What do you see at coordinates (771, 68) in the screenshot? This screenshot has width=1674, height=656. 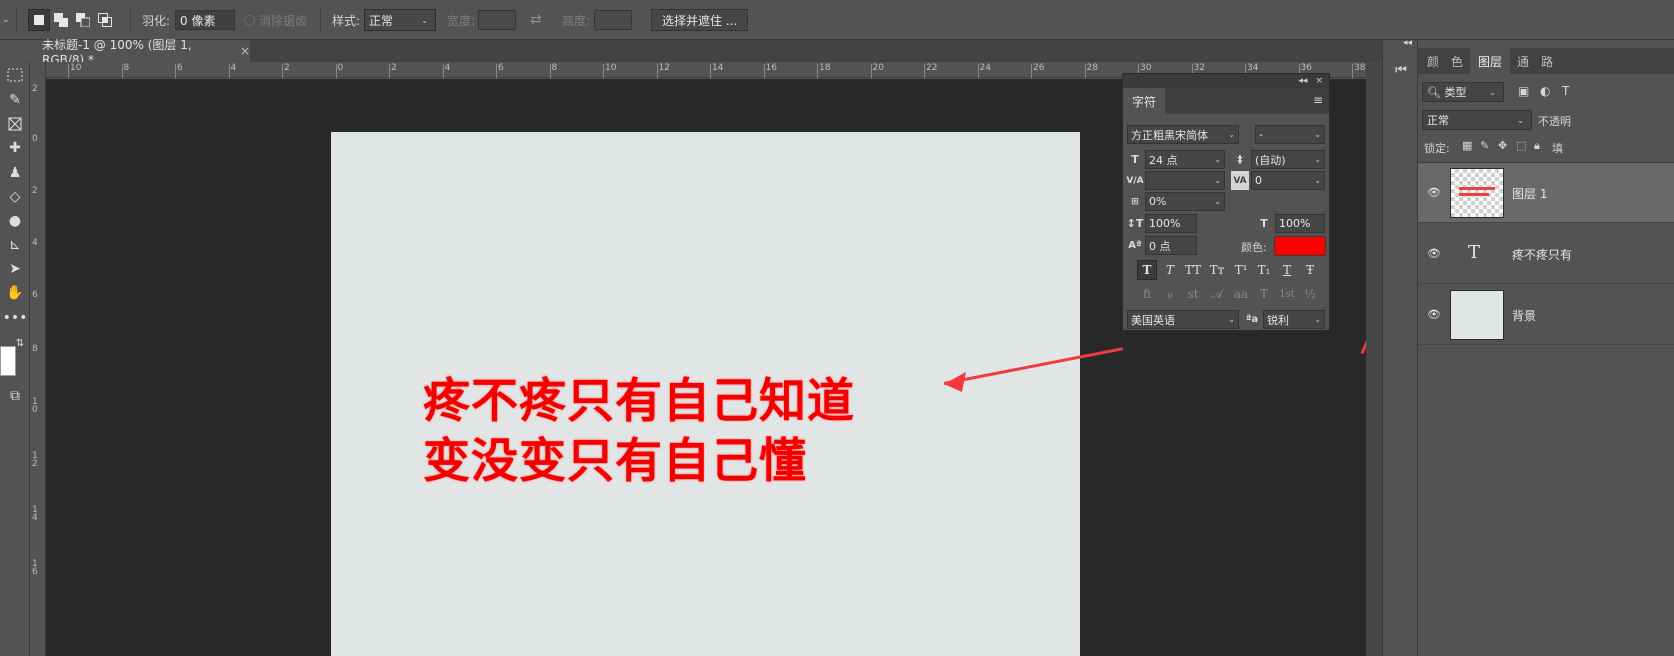 I see `ruler-tick: 16` at bounding box center [771, 68].